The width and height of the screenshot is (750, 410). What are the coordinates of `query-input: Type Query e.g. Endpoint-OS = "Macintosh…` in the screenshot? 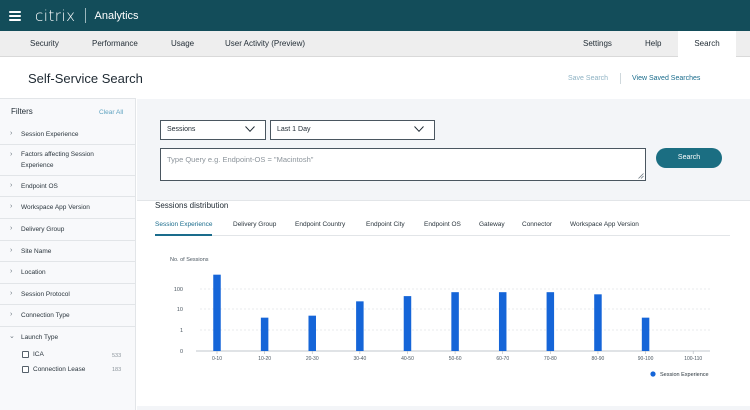 It's located at (403, 164).